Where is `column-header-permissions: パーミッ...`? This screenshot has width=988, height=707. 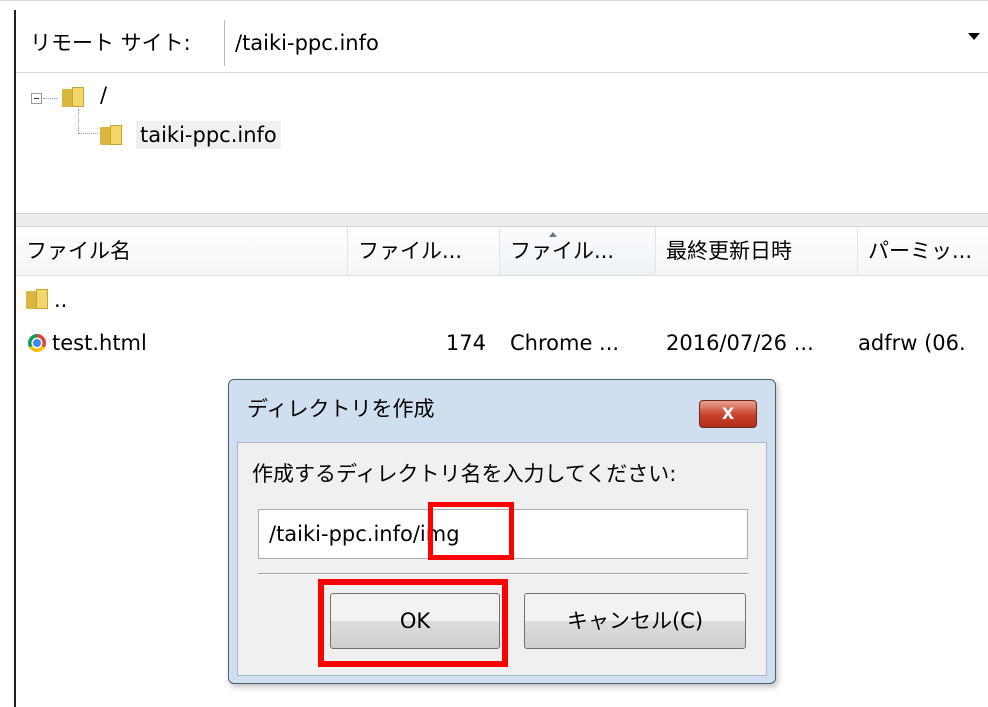 column-header-permissions: パーミッ... is located at coordinates (923, 251).